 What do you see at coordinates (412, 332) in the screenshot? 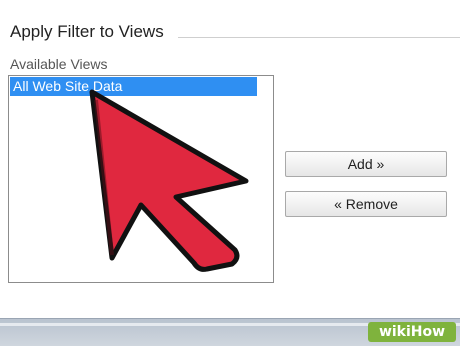
I see `watermark-logo: wikiHow` at bounding box center [412, 332].